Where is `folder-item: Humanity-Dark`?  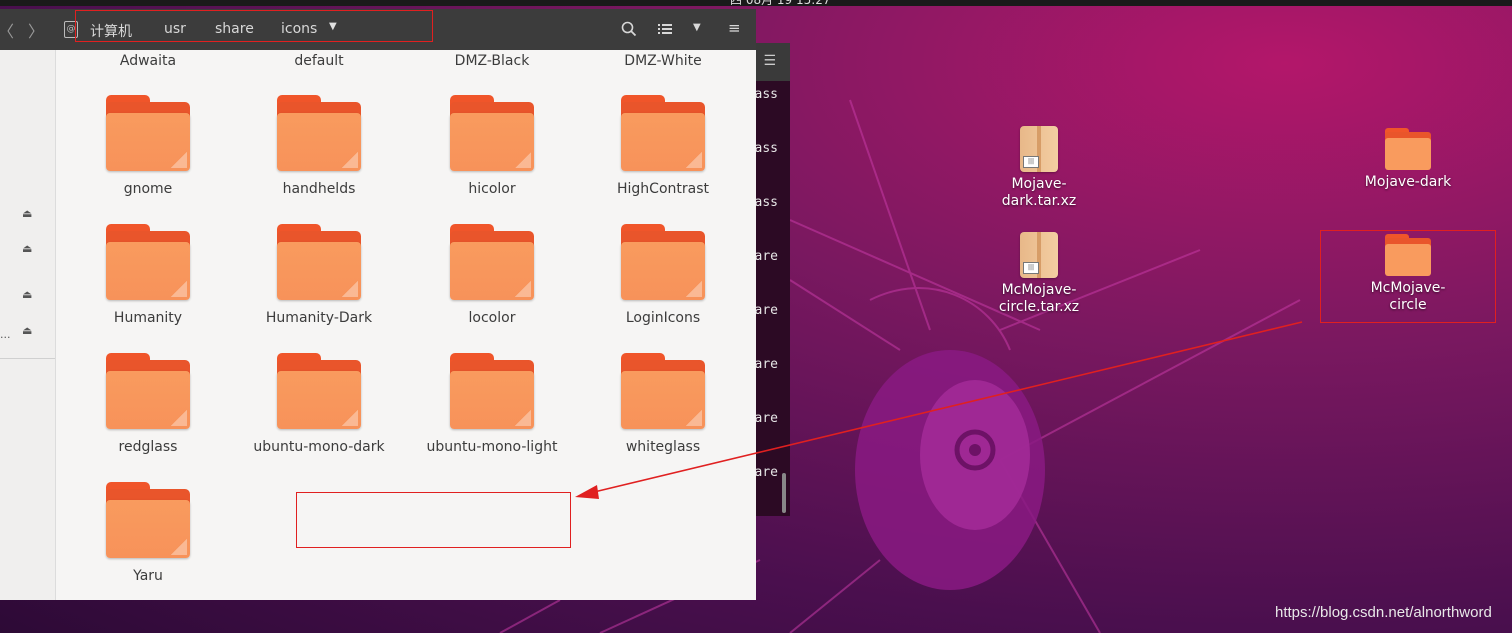
folder-item: Humanity-Dark is located at coordinates (319, 275).